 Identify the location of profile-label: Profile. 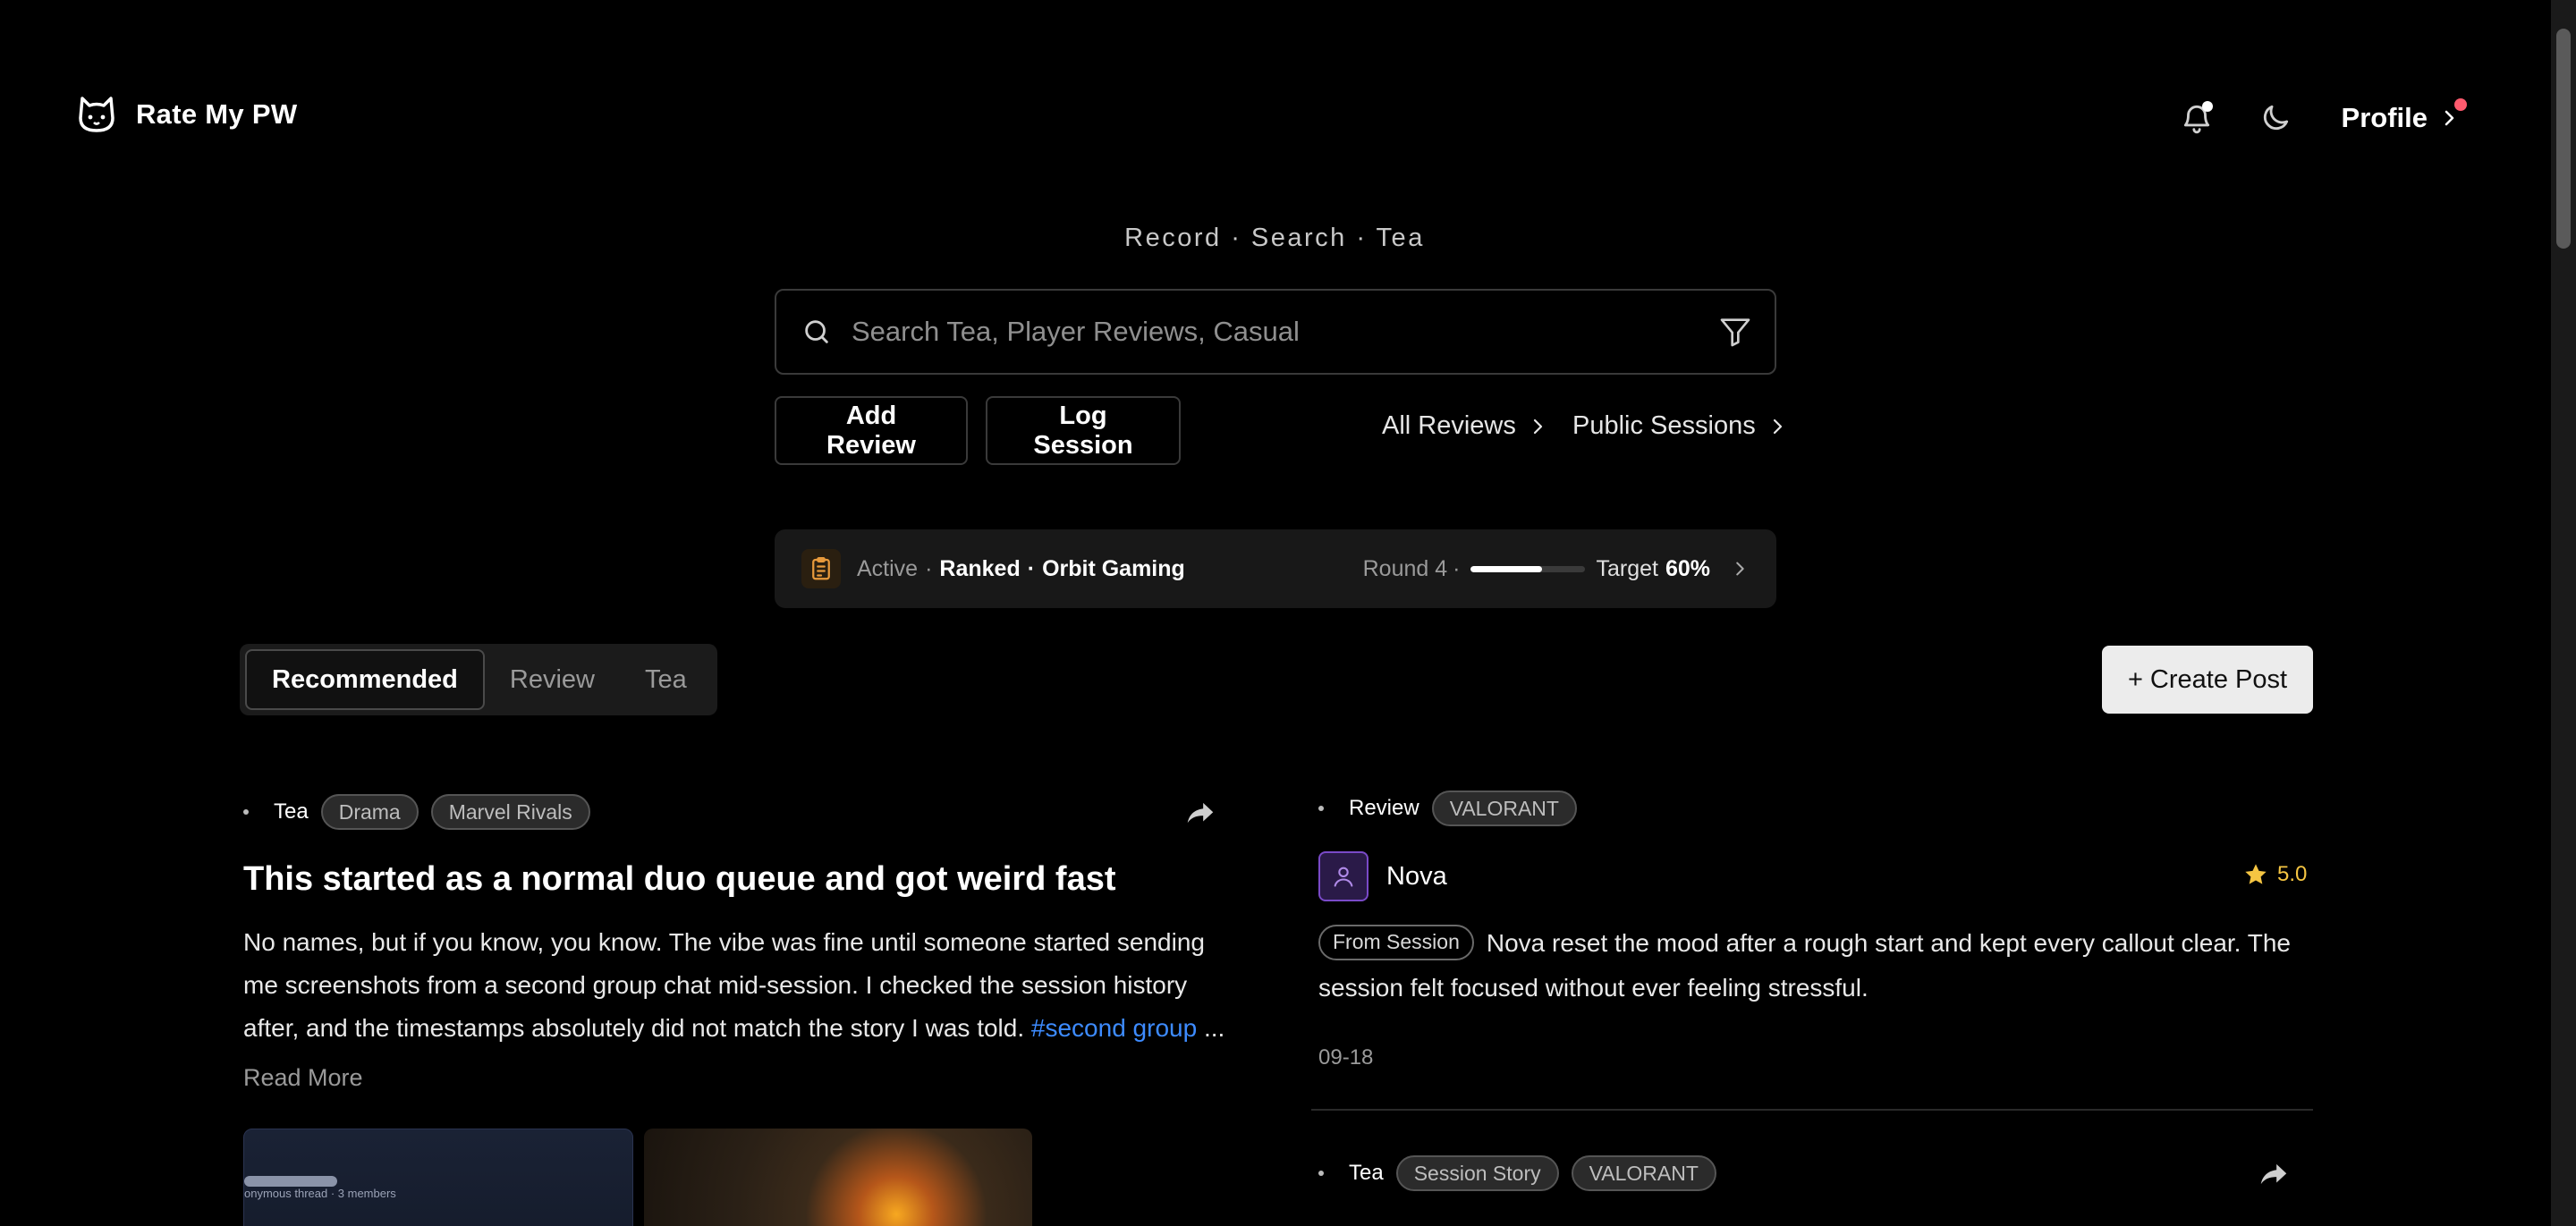
(2384, 117).